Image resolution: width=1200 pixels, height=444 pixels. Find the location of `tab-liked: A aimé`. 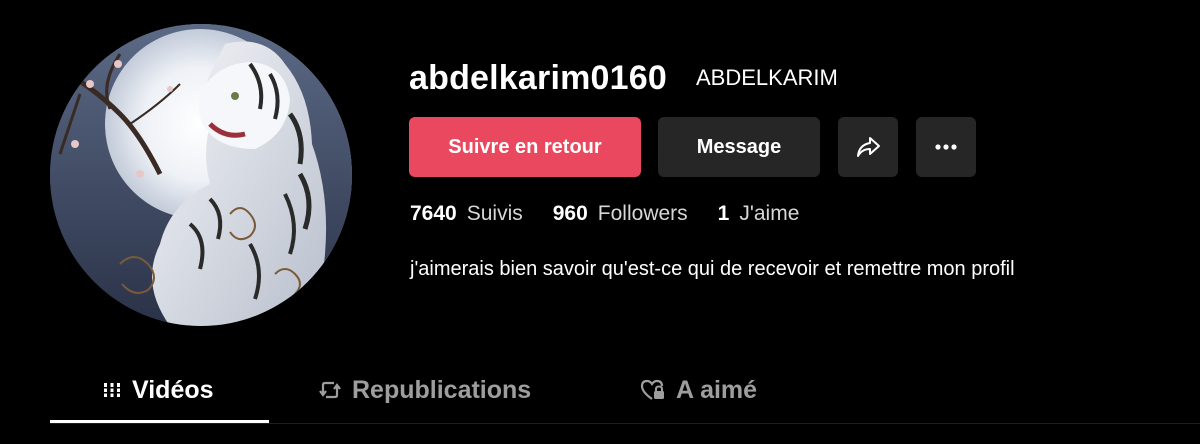

tab-liked: A aimé is located at coordinates (698, 390).